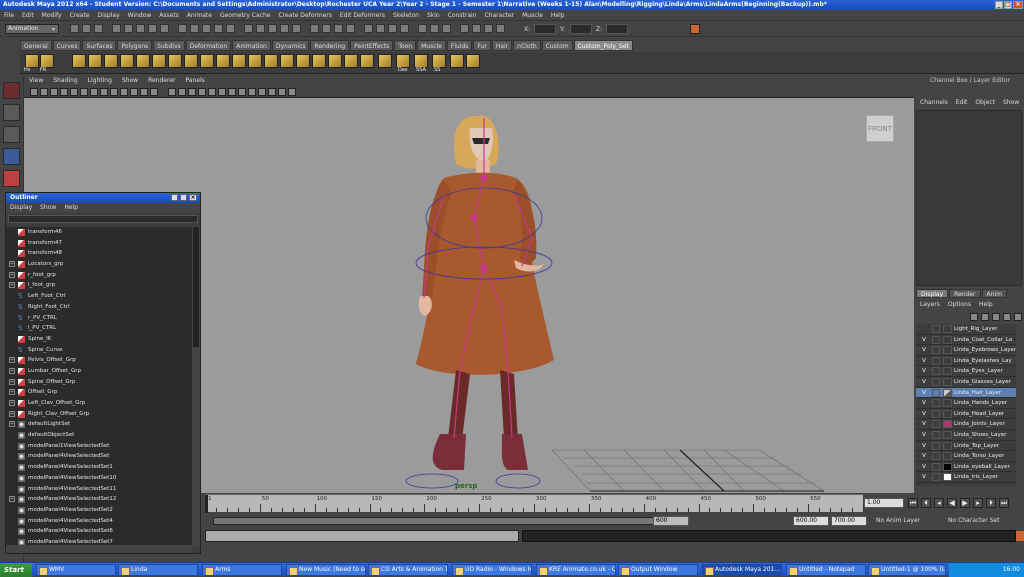 The height and width of the screenshot is (577, 1024). I want to click on shelf-tab-custom-poly-set: Custom_Poly_Set, so click(603, 45).